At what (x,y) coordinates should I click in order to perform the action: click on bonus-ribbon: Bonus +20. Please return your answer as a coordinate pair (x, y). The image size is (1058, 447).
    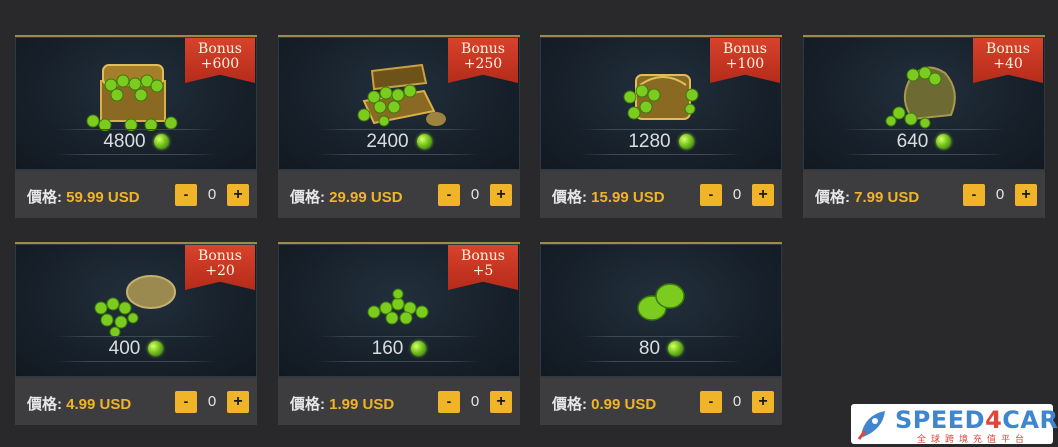
    Looking at the image, I should click on (220, 267).